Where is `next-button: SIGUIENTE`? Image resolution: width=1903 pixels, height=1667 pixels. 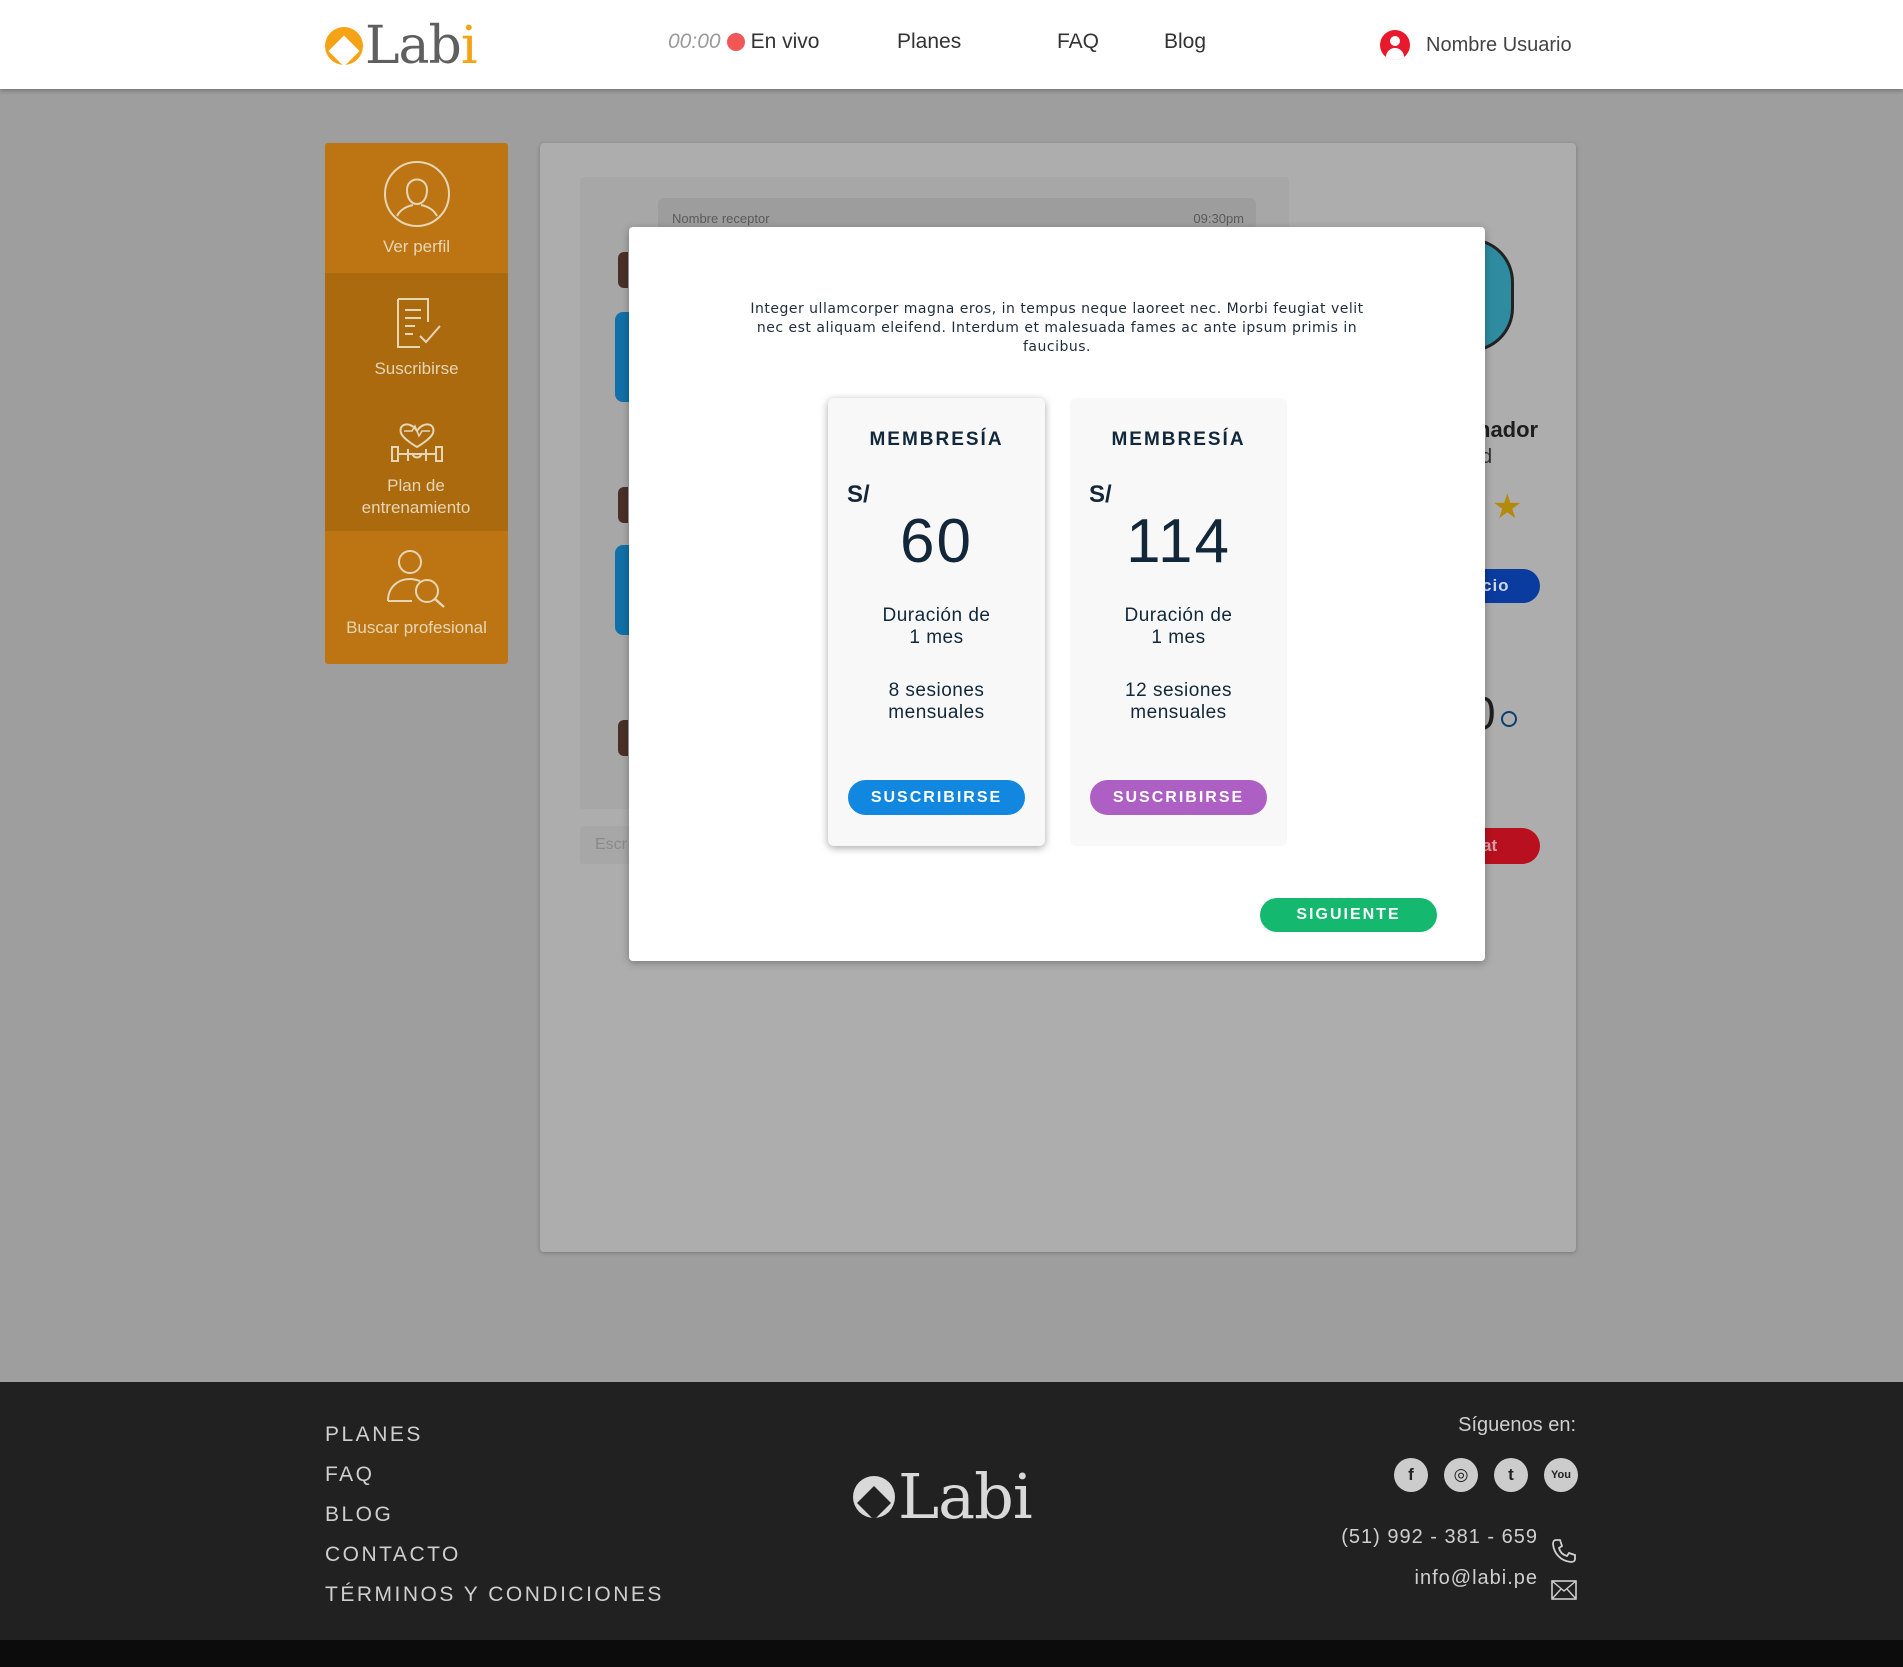 next-button: SIGUIENTE is located at coordinates (1348, 915).